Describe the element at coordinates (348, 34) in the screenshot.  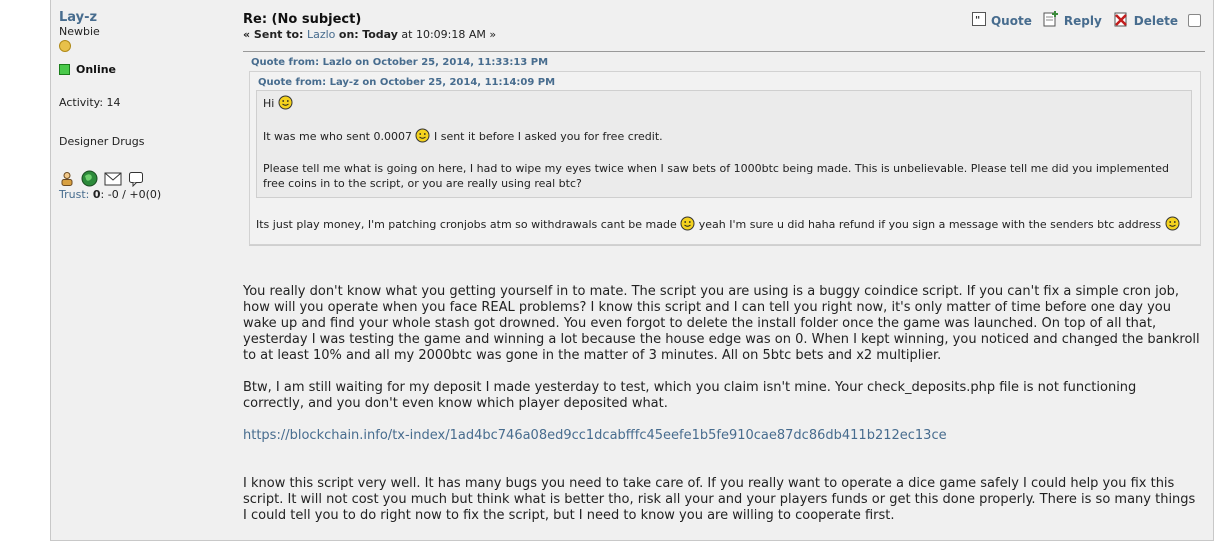
I see `on-label: on:` at that location.